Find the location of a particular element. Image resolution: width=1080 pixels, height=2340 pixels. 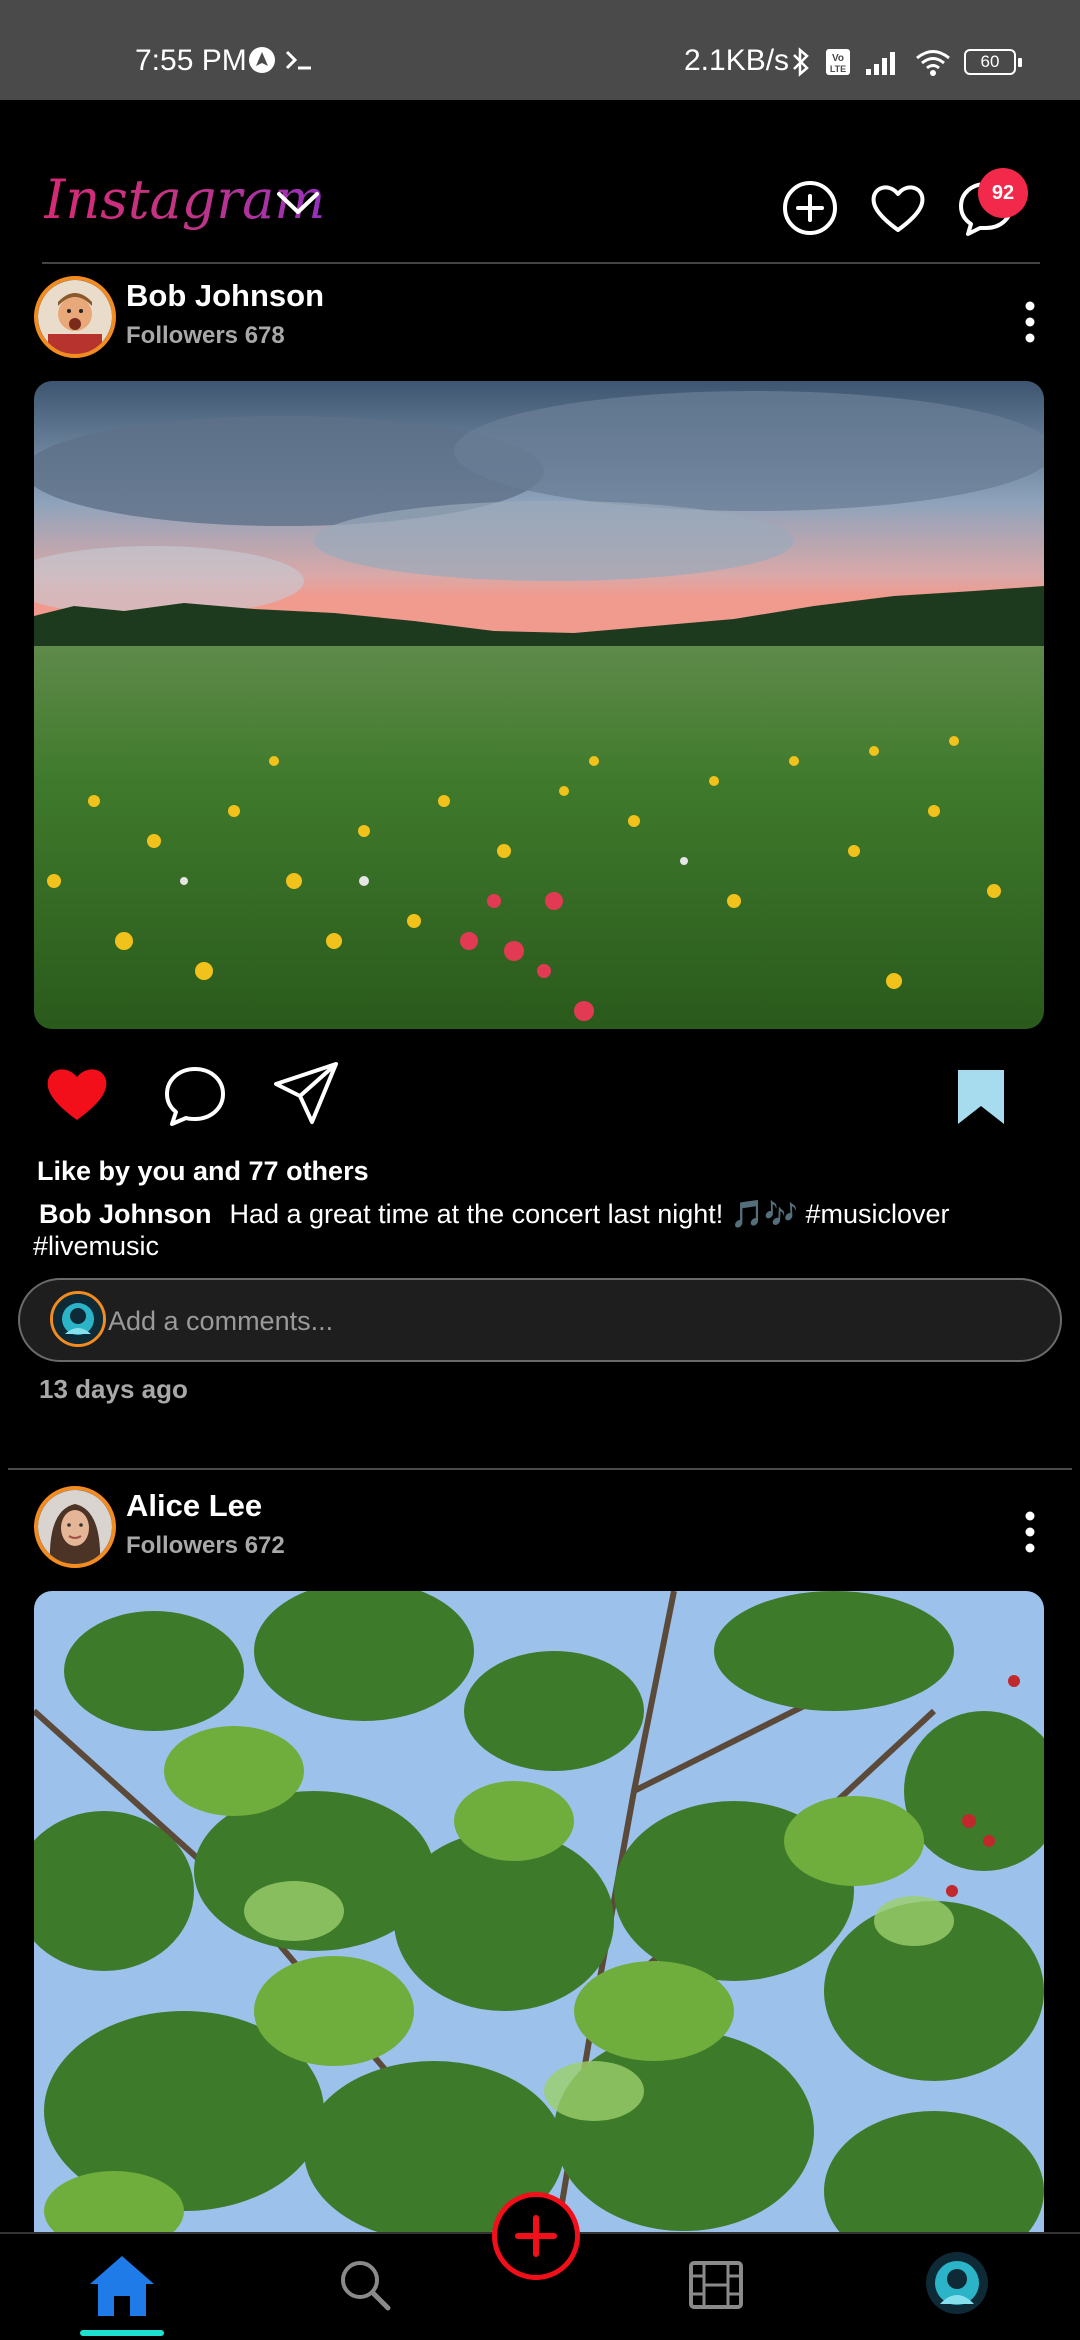

terminal-icon is located at coordinates (298, 60).